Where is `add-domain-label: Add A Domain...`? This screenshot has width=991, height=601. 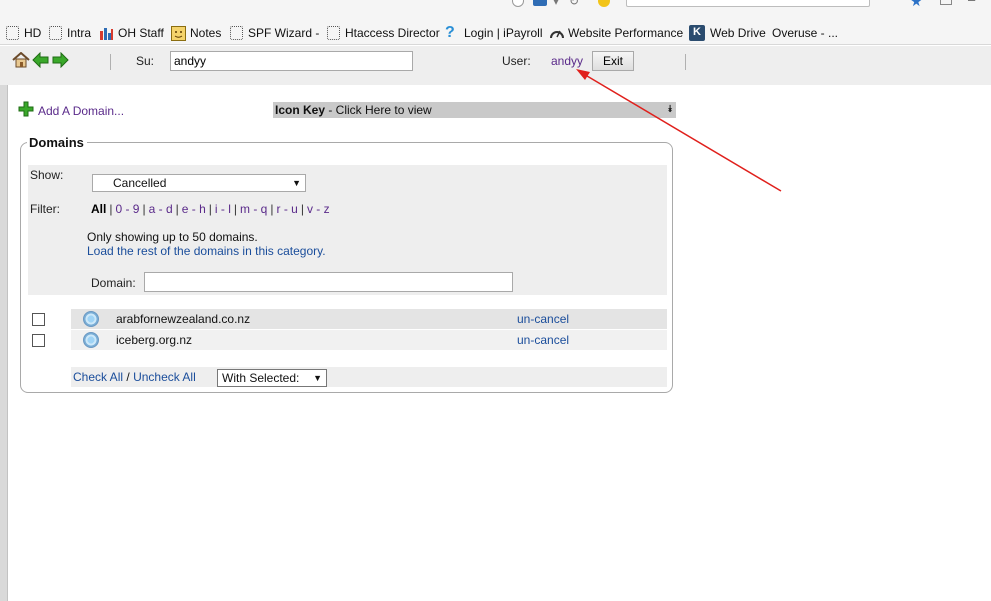
add-domain-label: Add A Domain... is located at coordinates (81, 110).